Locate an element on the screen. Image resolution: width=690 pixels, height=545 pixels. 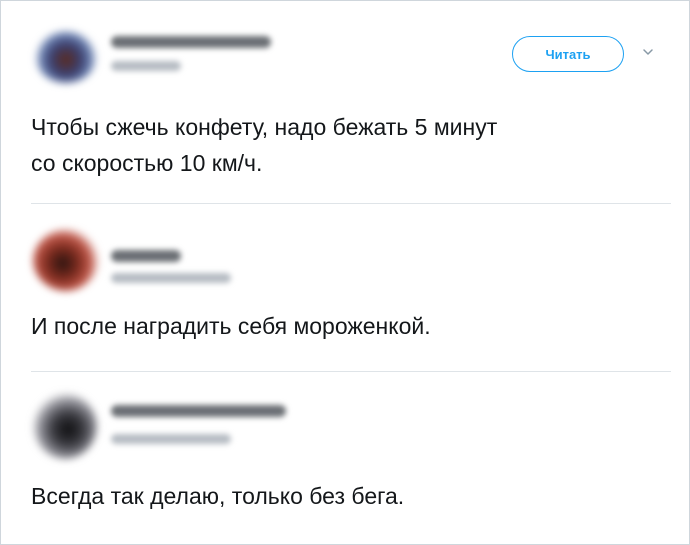
chevron-down-icon is located at coordinates (648, 52).